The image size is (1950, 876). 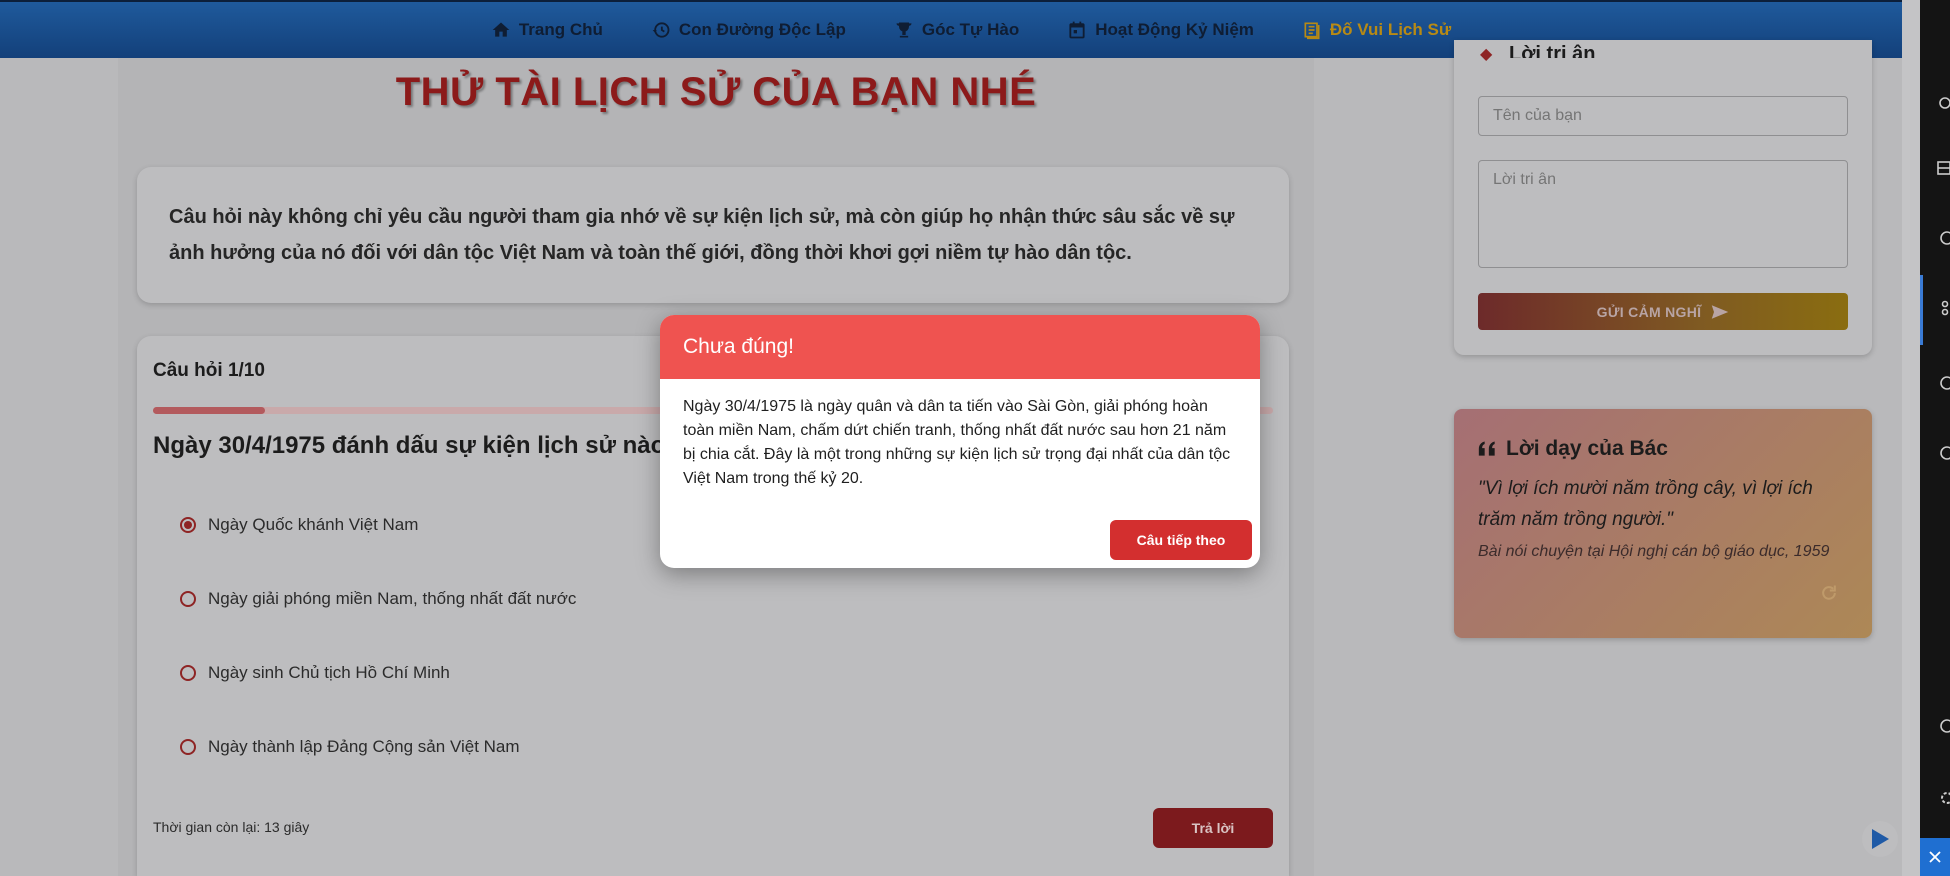 I want to click on remote-connect-icon, so click(x=1935, y=857).